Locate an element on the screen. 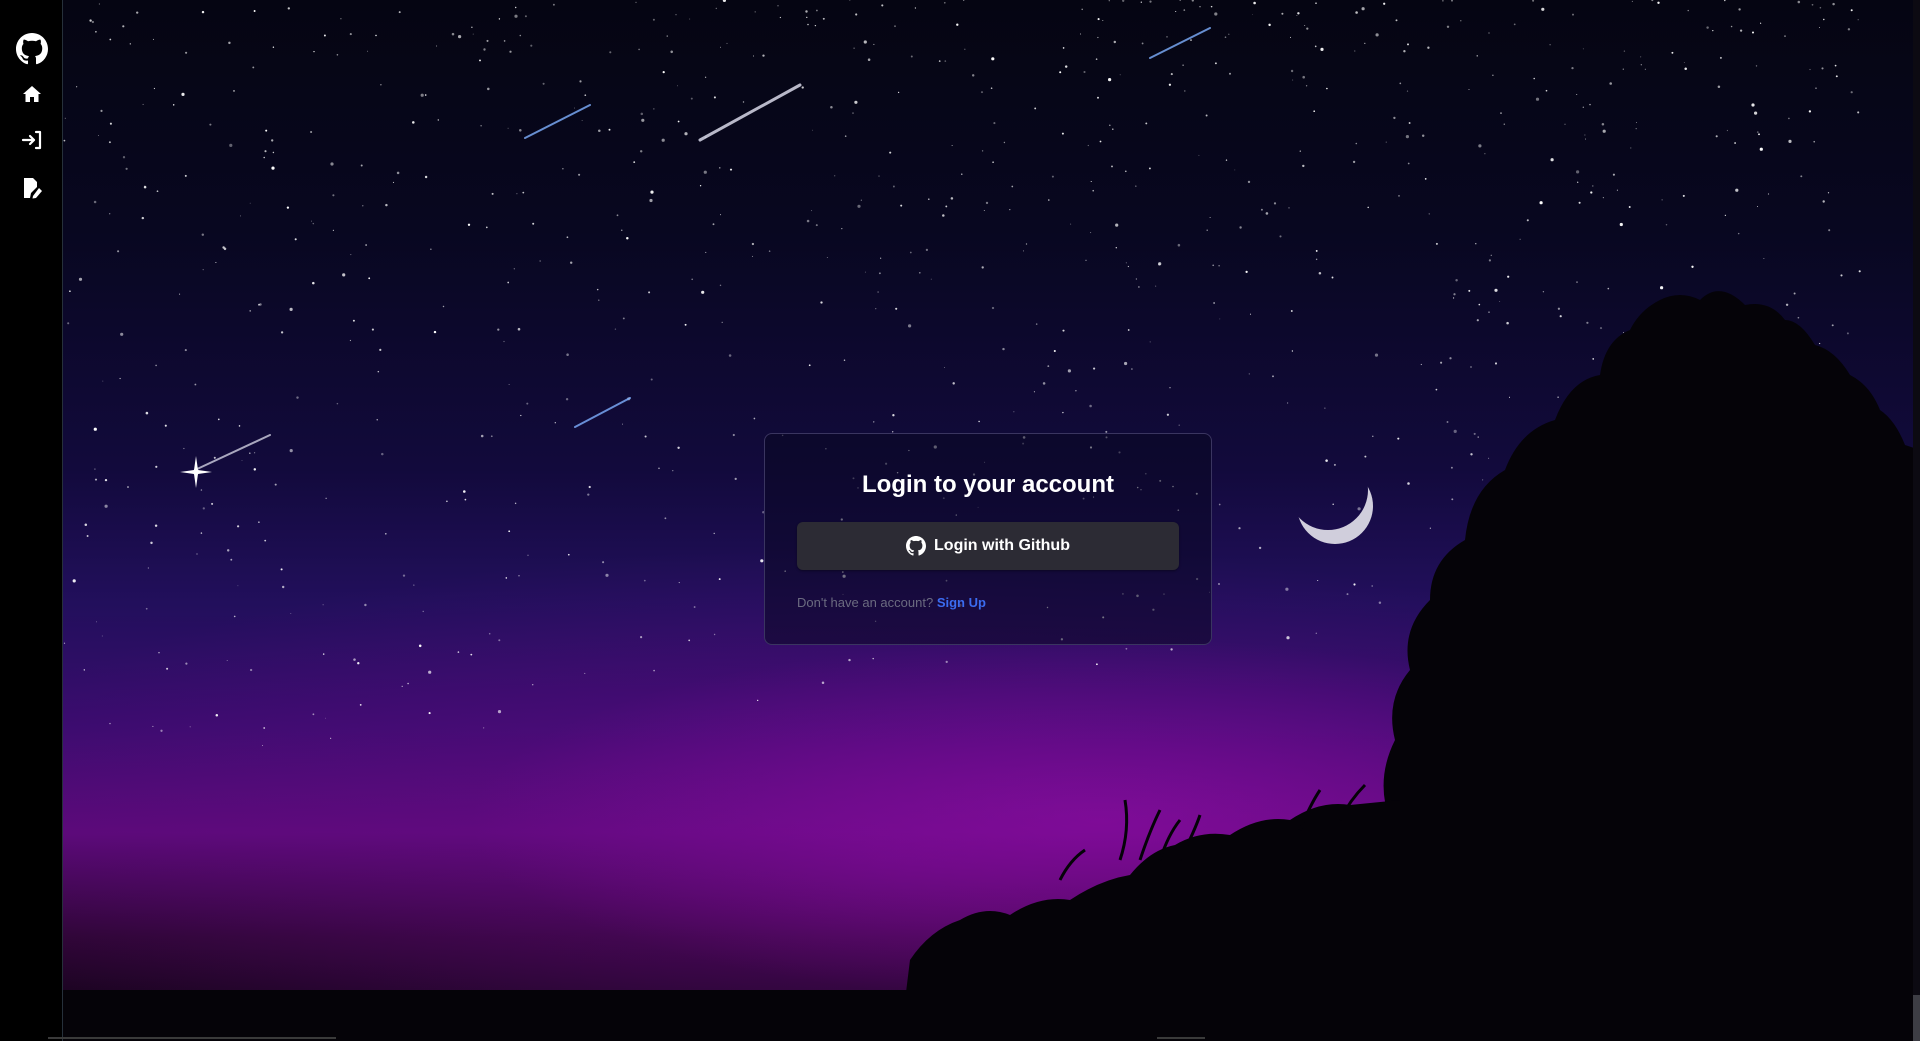 The width and height of the screenshot is (1920, 1041). sidebar-item-home is located at coordinates (32, 94).